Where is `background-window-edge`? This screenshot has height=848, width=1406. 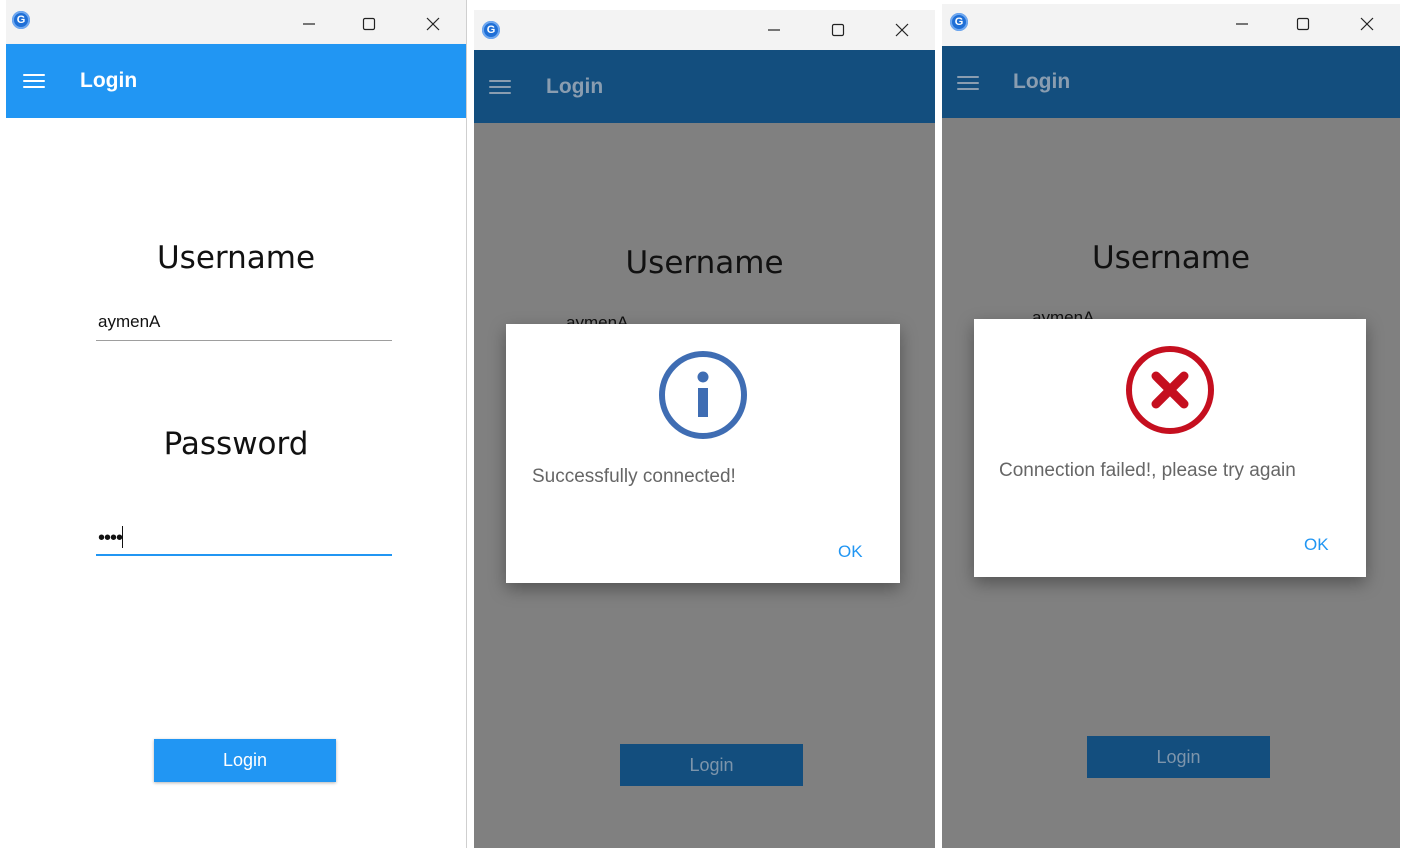 background-window-edge is located at coordinates (1403, 424).